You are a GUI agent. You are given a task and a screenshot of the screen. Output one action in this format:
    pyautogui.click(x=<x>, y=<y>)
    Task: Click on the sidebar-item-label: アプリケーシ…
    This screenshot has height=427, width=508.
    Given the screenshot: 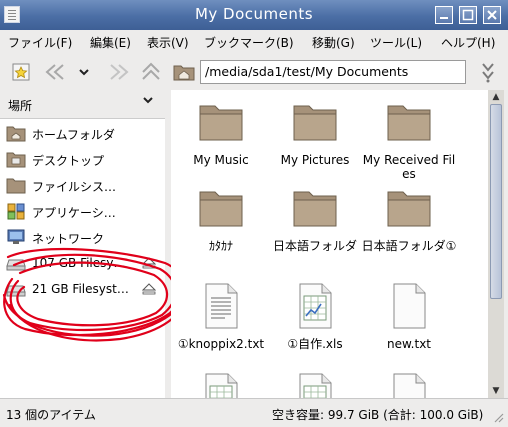 What is the action you would take?
    pyautogui.click(x=74, y=213)
    